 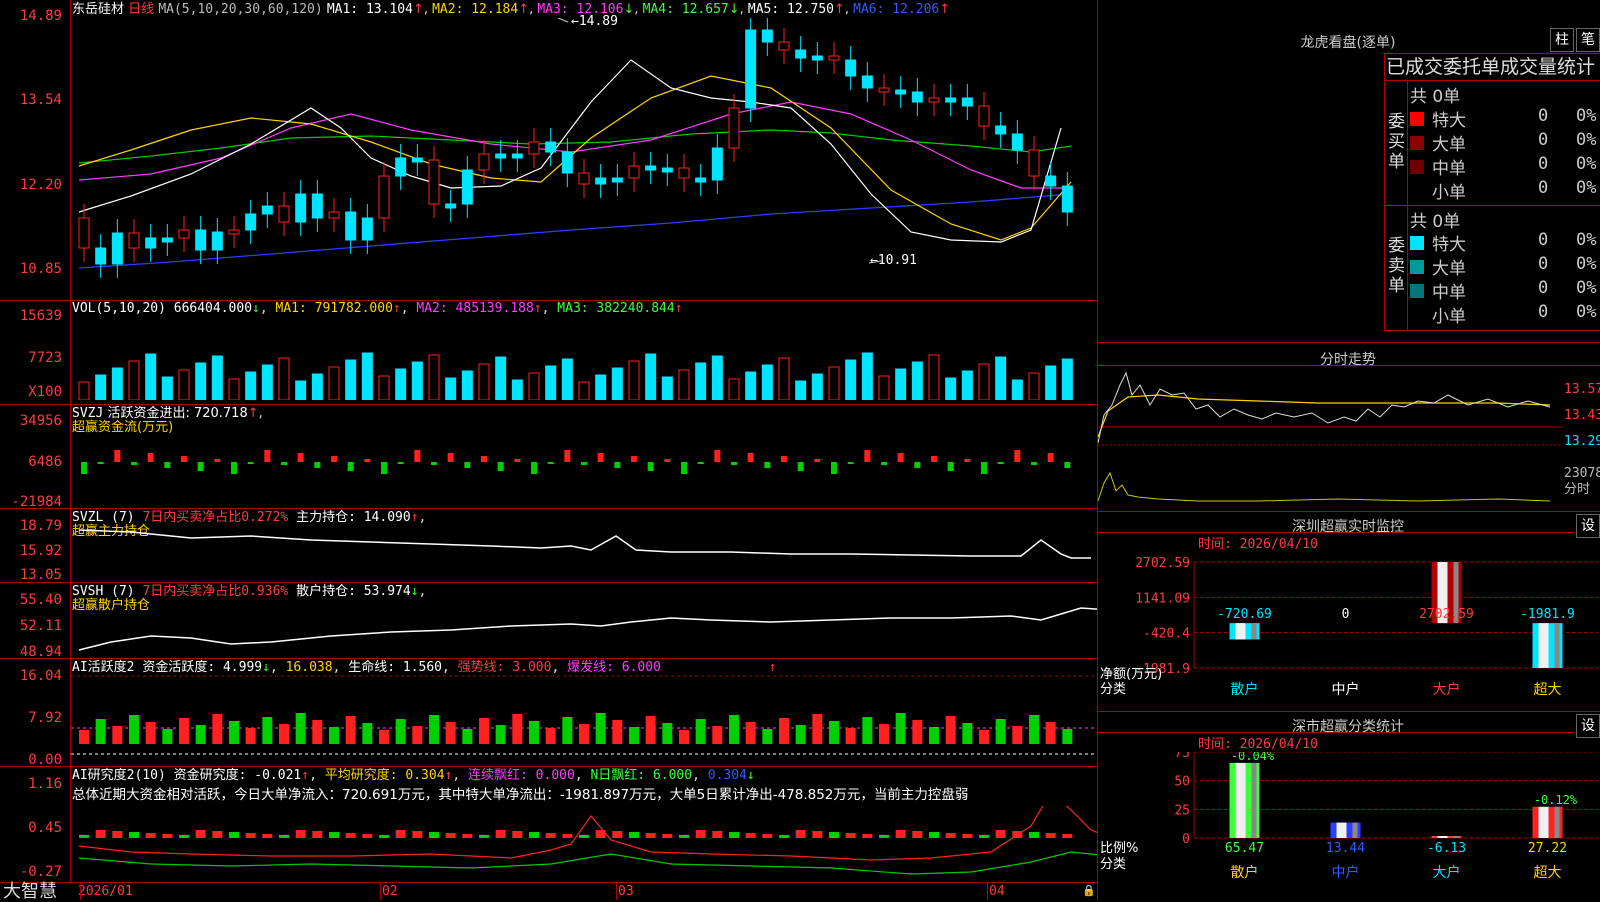 What do you see at coordinates (1582, 441) in the screenshot?
I see `intraday-price-low: 13.29` at bounding box center [1582, 441].